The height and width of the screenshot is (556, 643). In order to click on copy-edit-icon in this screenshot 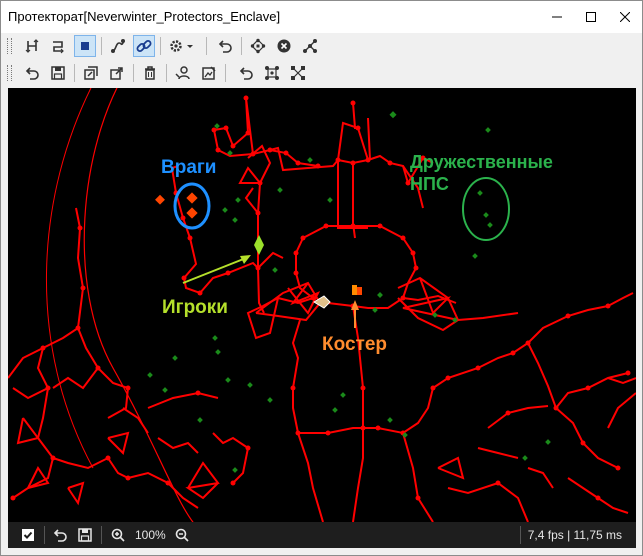, I will do `click(91, 73)`.